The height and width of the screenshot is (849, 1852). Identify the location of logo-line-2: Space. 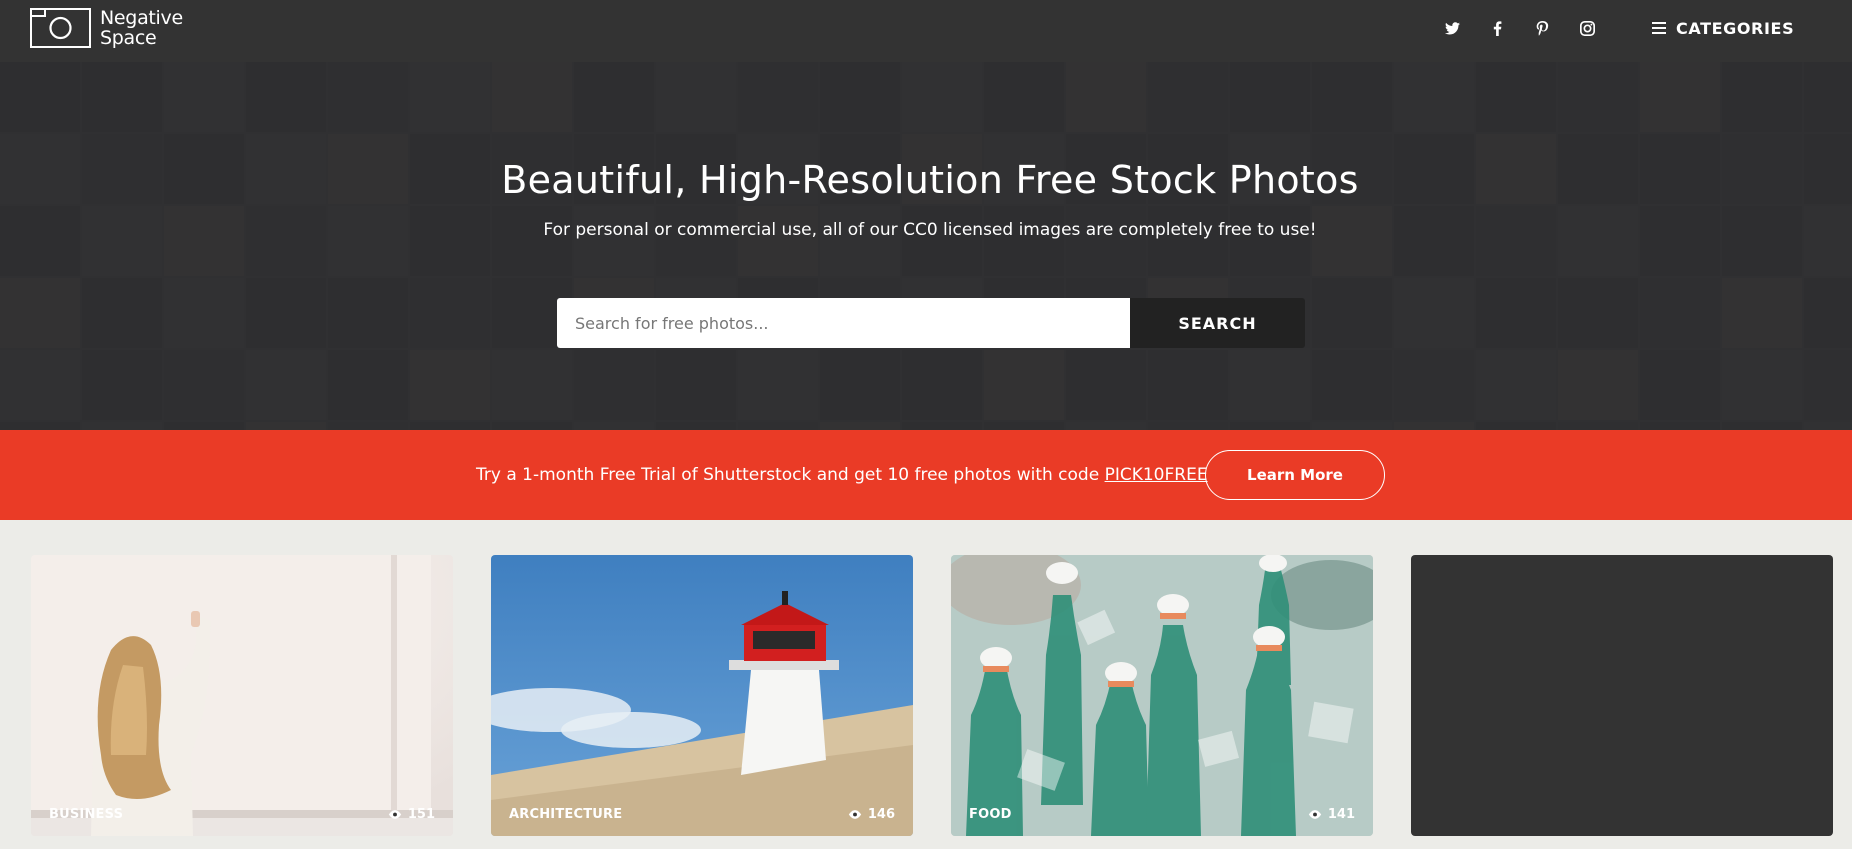
(128, 38).